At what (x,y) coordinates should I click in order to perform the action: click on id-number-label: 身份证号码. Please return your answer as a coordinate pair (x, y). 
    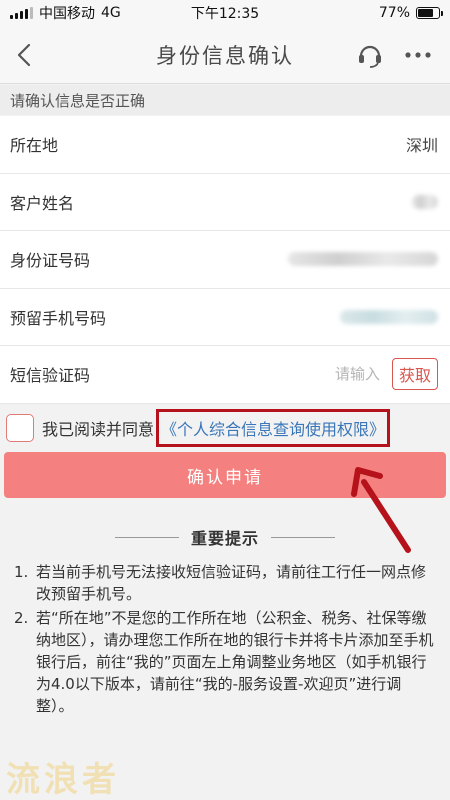
    Looking at the image, I should click on (50, 261).